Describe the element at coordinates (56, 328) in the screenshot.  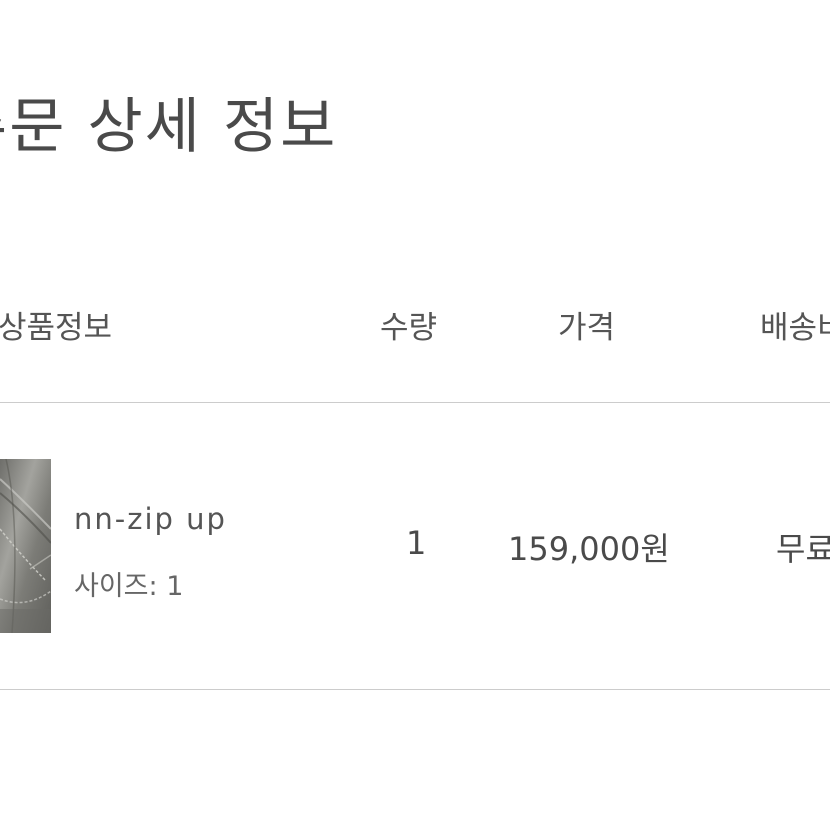
I see `column-header-product: 상품정보` at that location.